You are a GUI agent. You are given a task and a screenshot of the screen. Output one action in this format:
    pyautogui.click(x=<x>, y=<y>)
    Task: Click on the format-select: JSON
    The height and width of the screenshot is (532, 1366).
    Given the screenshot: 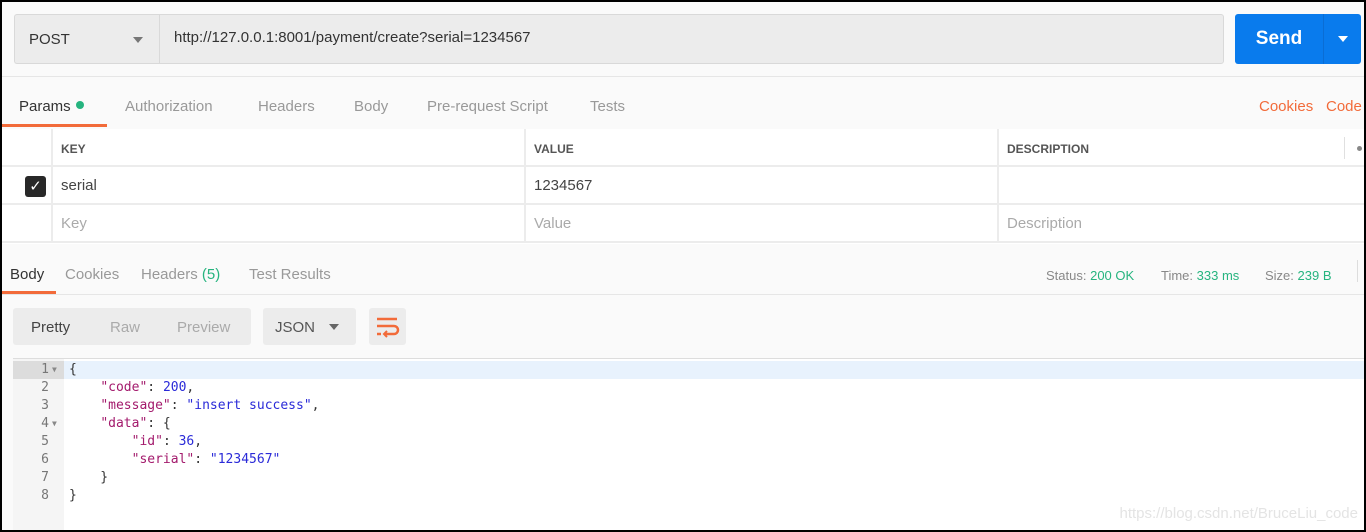 What is the action you would take?
    pyautogui.click(x=309, y=326)
    